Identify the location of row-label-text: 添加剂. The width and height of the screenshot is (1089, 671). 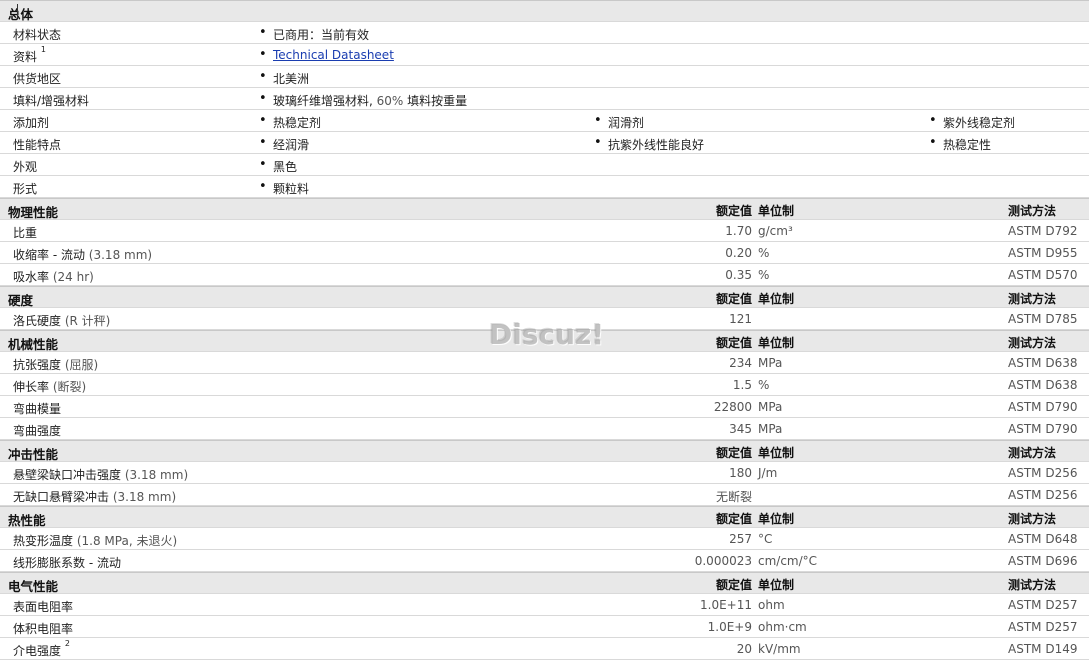
(31, 123).